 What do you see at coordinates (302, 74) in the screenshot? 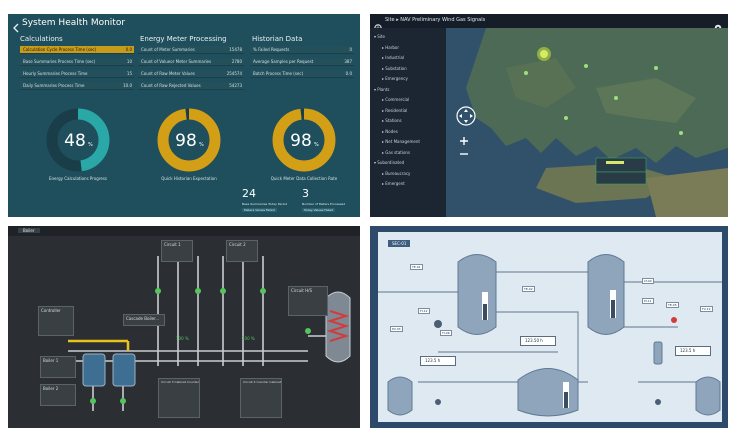
I see `table-row: Batch Process Time (sec) 0.0` at bounding box center [302, 74].